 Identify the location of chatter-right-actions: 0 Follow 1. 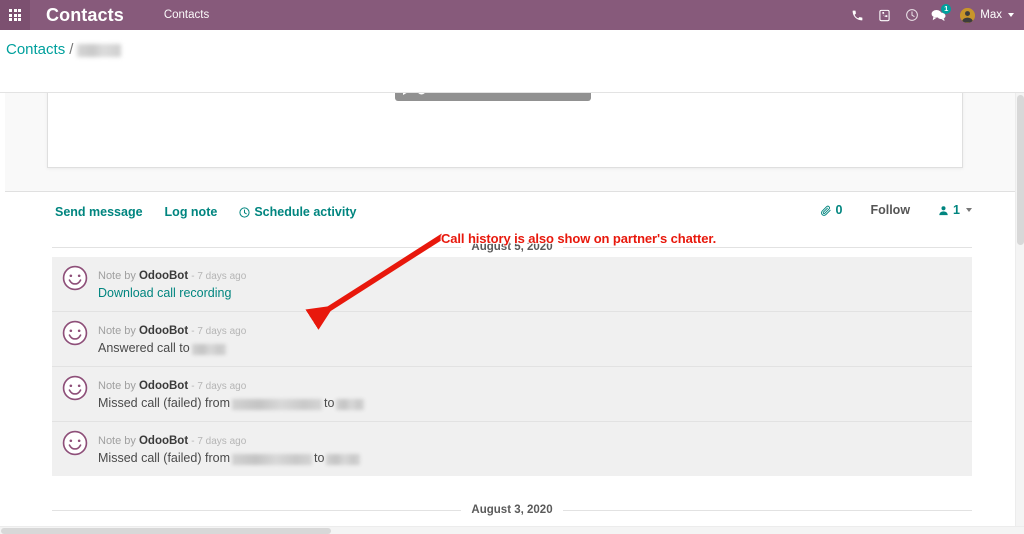
(896, 210).